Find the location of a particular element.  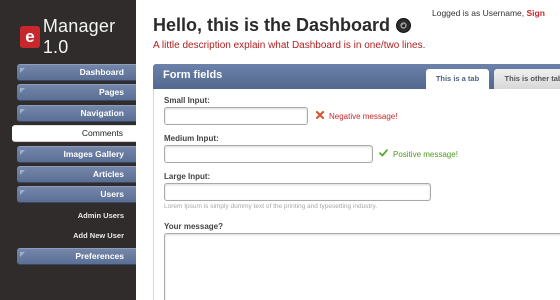

message-label: Your message? is located at coordinates (193, 226).